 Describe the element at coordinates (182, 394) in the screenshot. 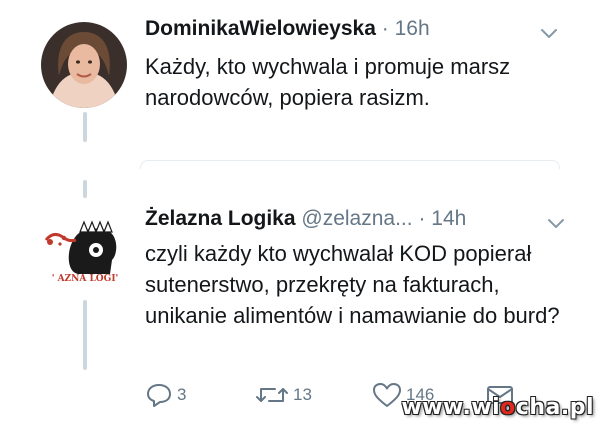

I see `reply-count: 3` at that location.